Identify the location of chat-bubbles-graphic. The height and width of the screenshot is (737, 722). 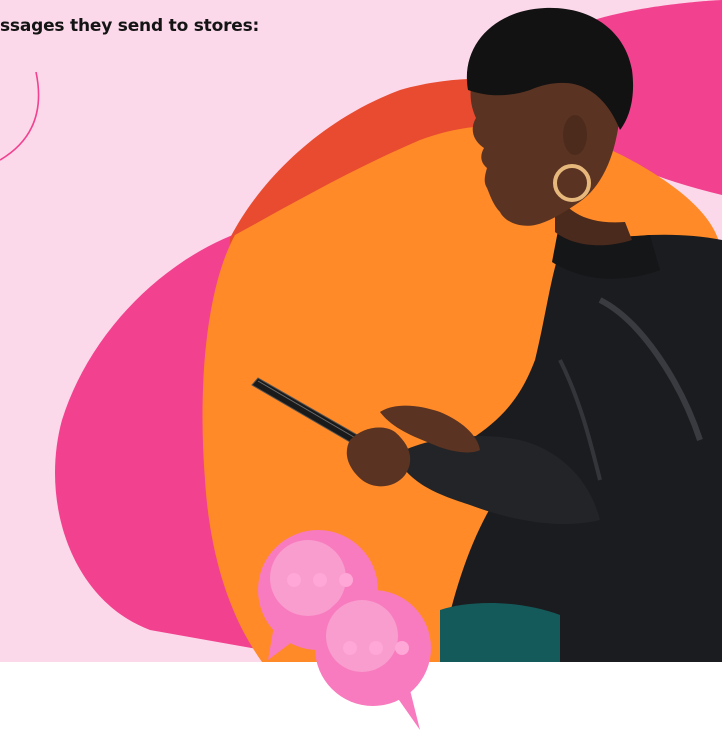
(344, 630).